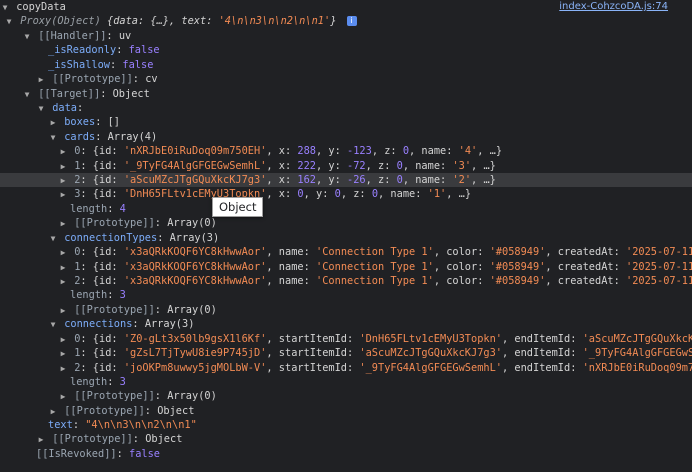 Image resolution: width=692 pixels, height=472 pixels. I want to click on is-revoked-row: [[IsRevoked]]: false, so click(98, 454).